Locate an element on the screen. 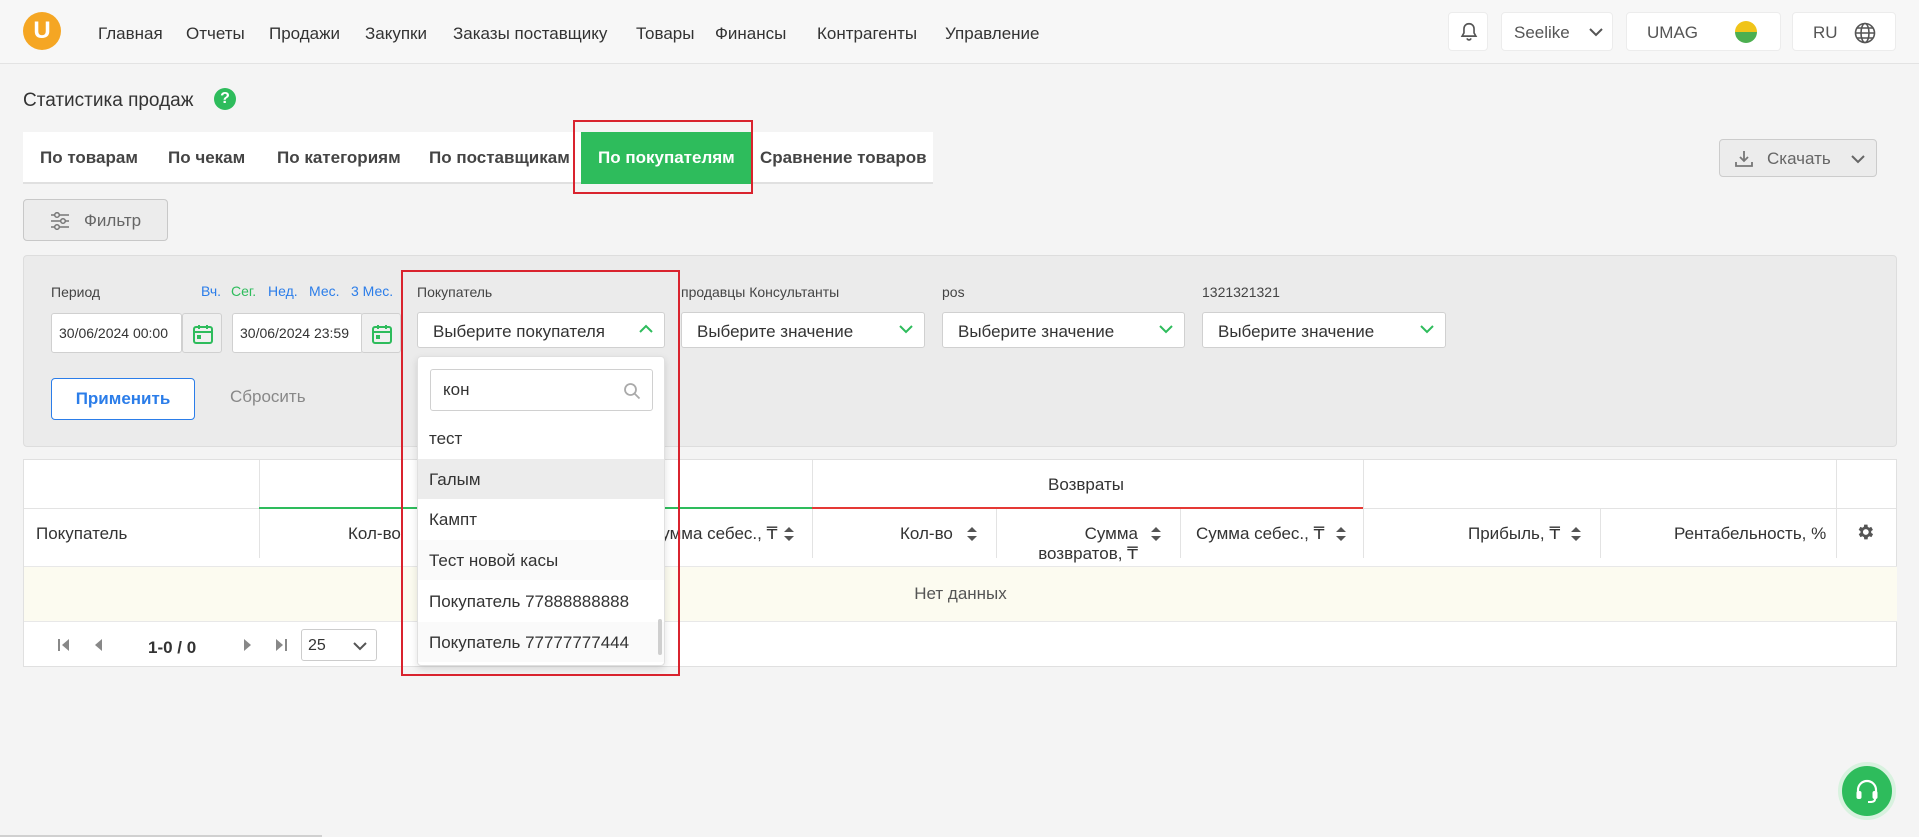  tab-by-categories: По категориям is located at coordinates (339, 158).